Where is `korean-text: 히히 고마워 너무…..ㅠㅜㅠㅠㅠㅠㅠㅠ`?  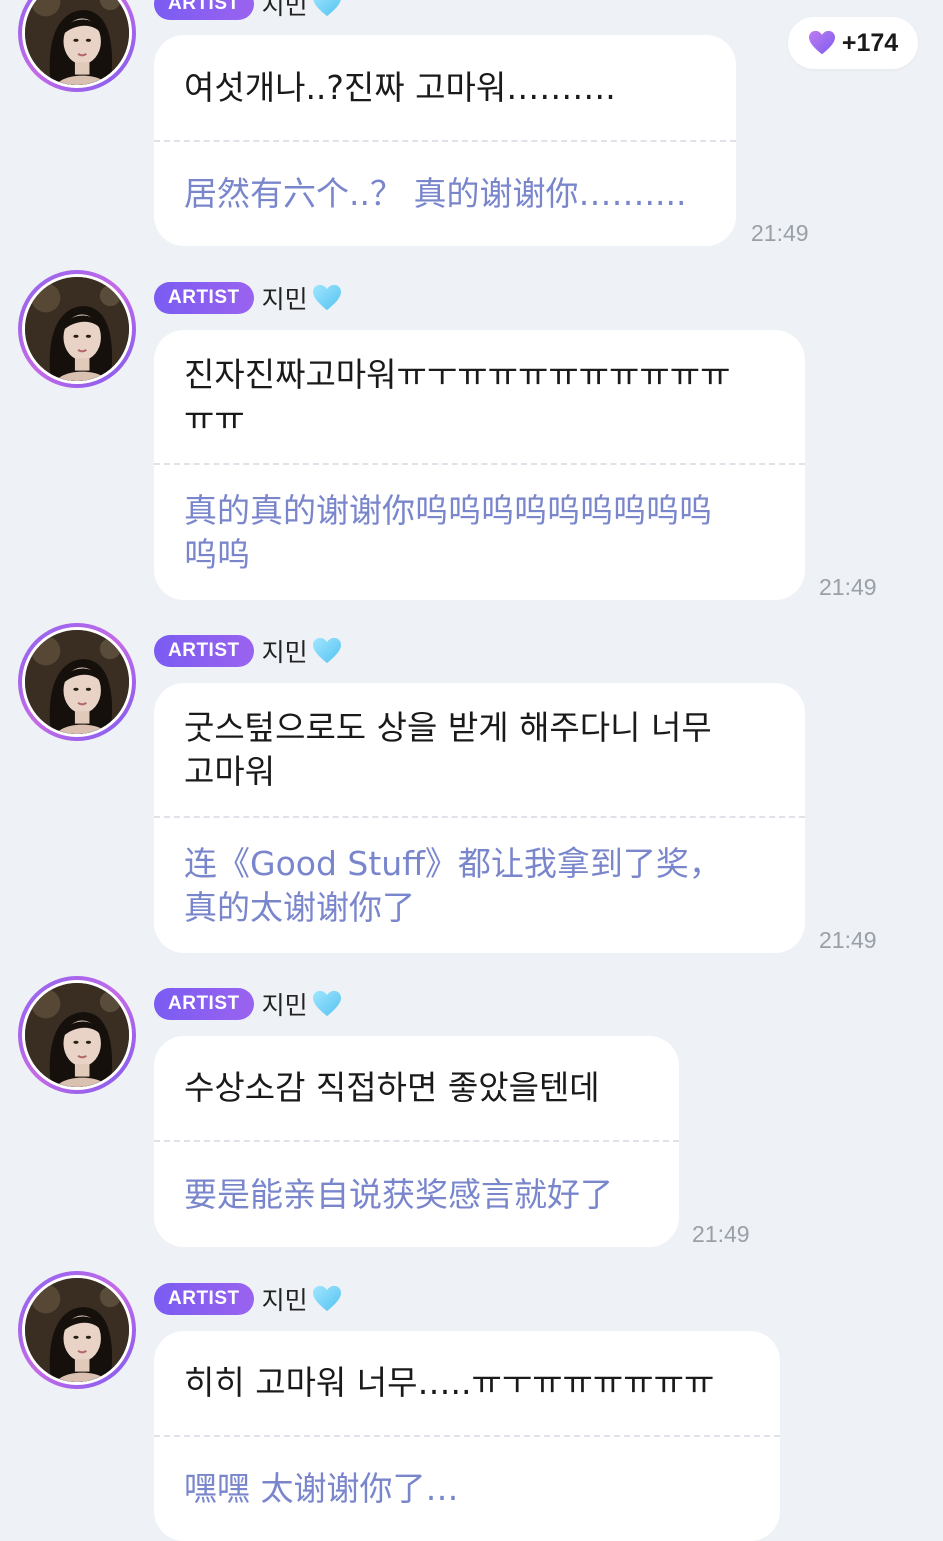
korean-text: 히히 고마워 너무…..ㅠㅜㅠㅠㅠㅠㅠㅠ is located at coordinates (449, 1382).